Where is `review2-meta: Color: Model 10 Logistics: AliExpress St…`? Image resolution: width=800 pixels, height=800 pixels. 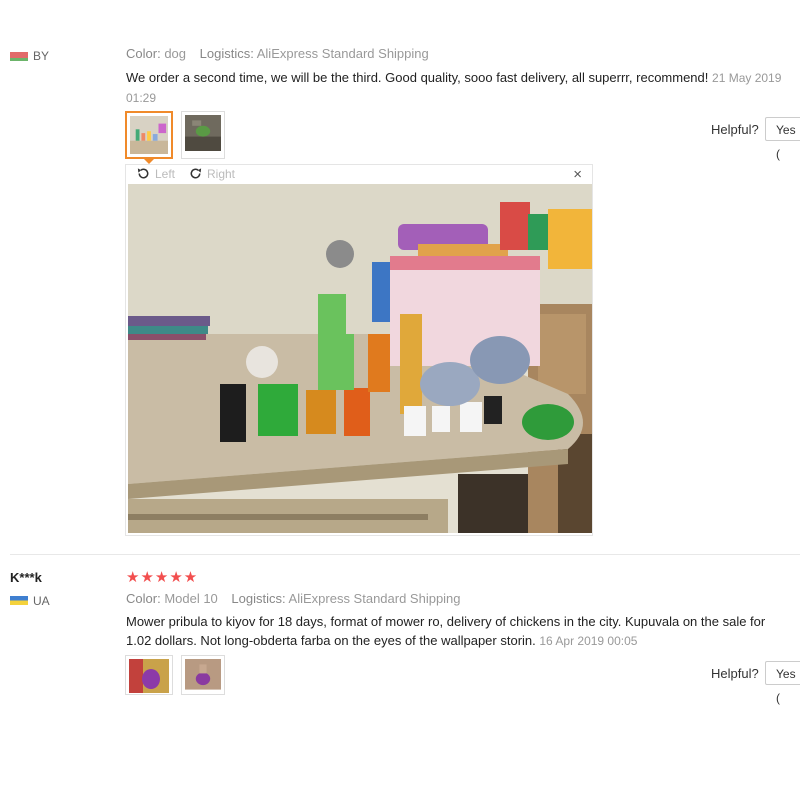 review2-meta: Color: Model 10 Logistics: AliExpress St… is located at coordinates (293, 598).